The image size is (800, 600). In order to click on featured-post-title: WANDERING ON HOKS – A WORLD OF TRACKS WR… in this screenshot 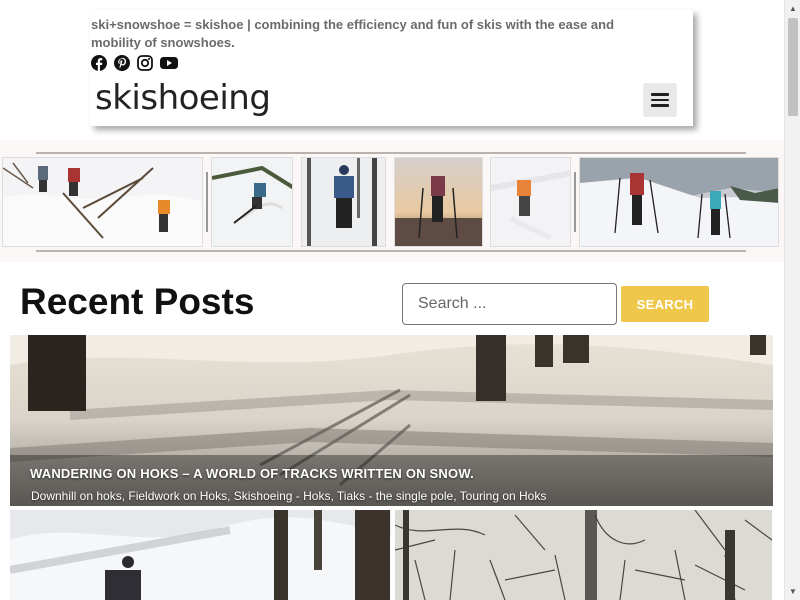, I will do `click(252, 474)`.